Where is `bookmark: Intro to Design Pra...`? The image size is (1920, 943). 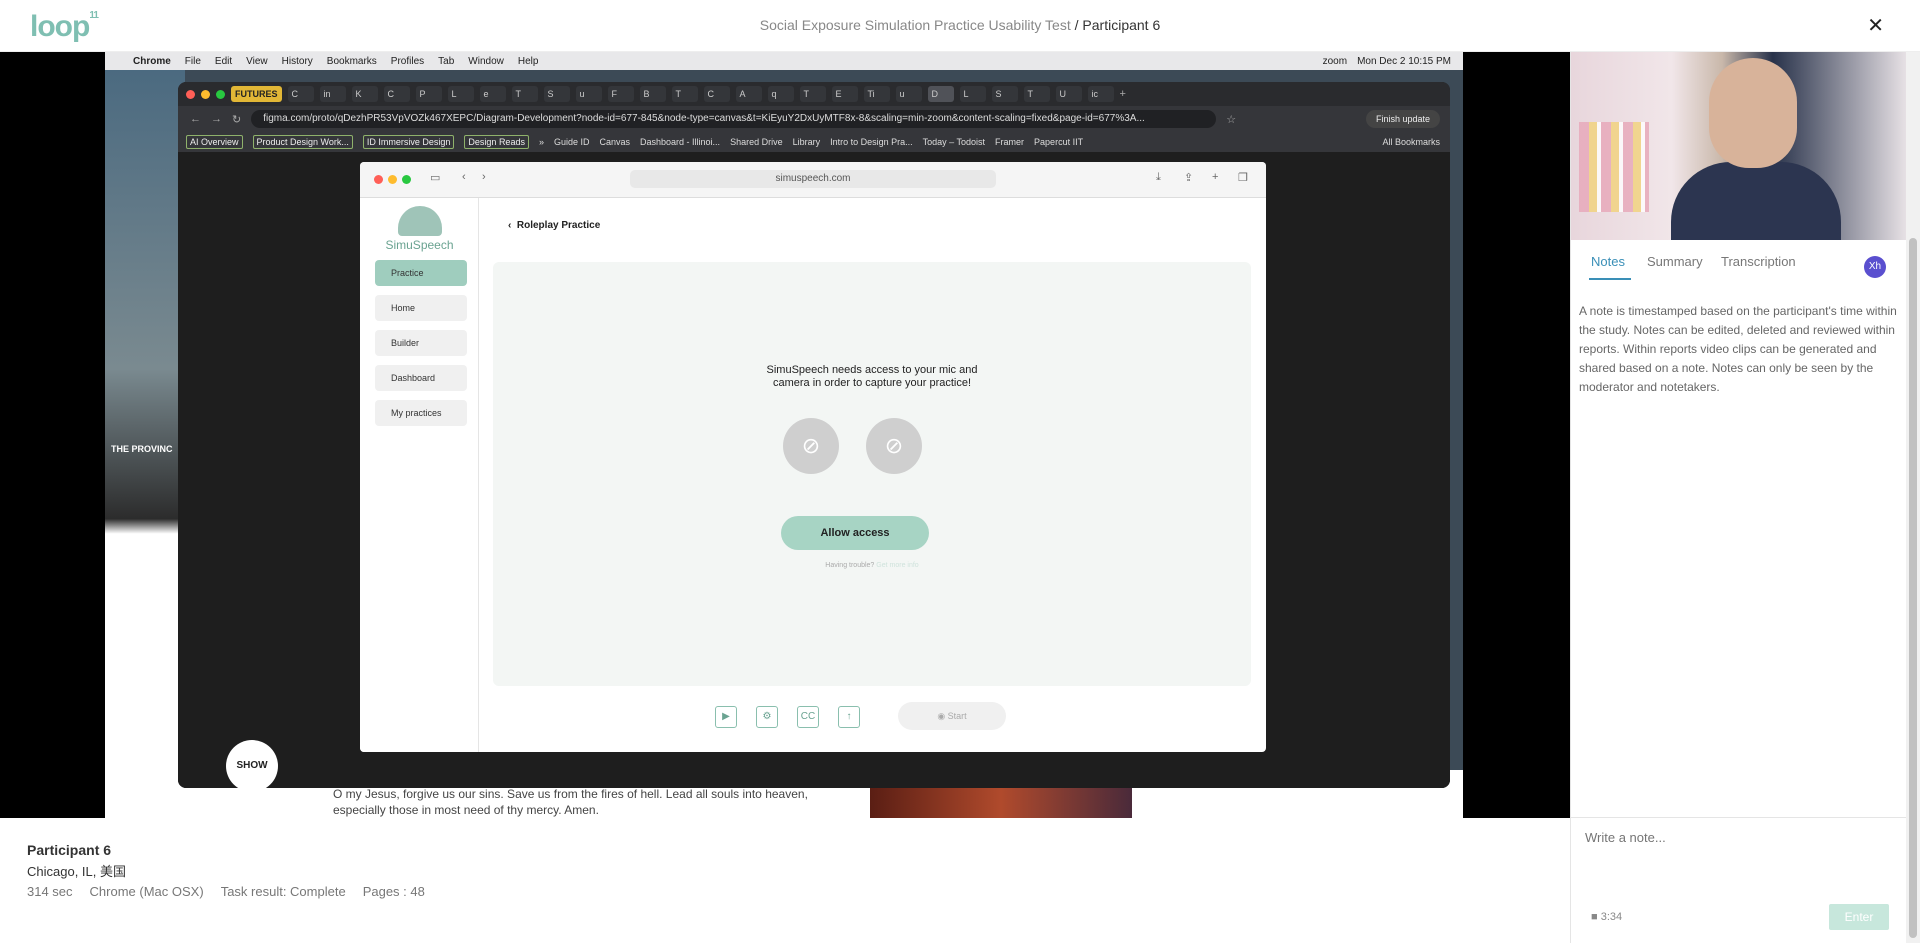 bookmark: Intro to Design Pra... is located at coordinates (871, 142).